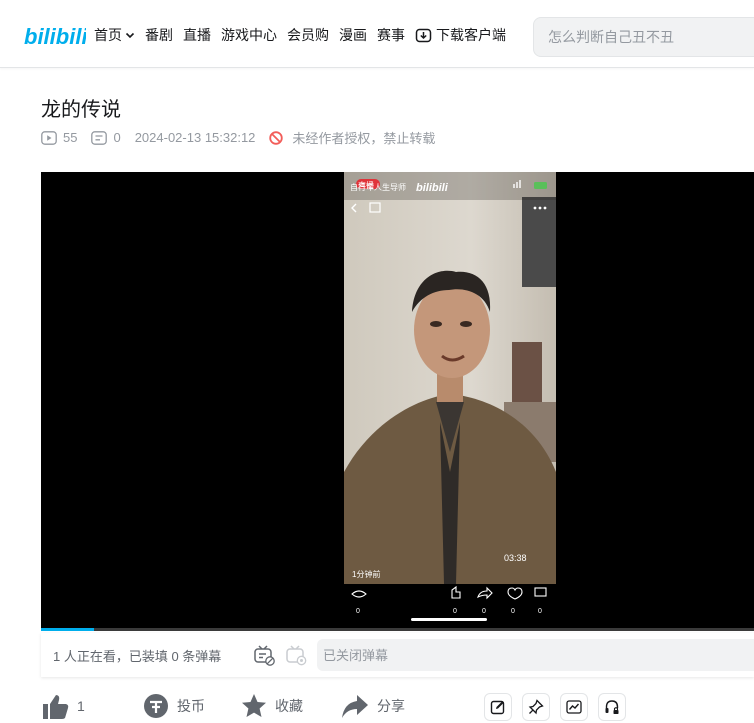  I want to click on pin-icon, so click(536, 707).